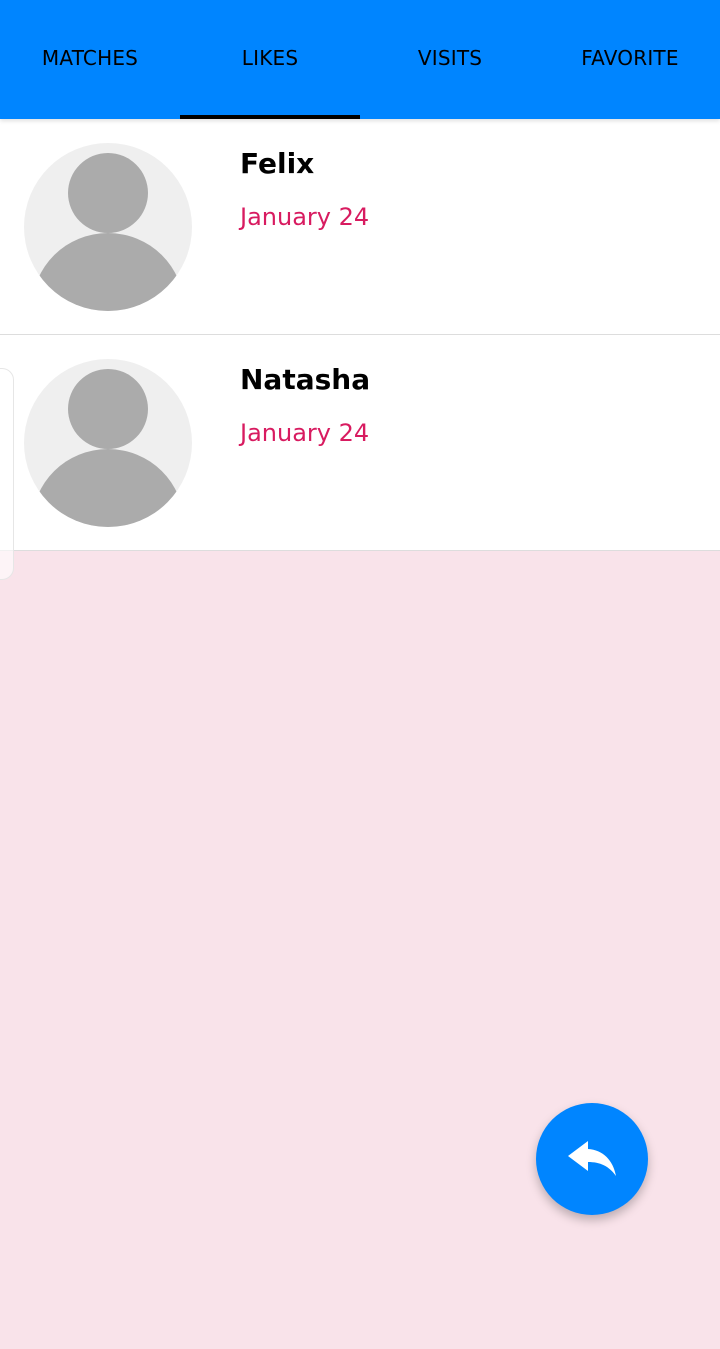 Image resolution: width=720 pixels, height=1349 pixels. I want to click on reply-button, so click(592, 1159).